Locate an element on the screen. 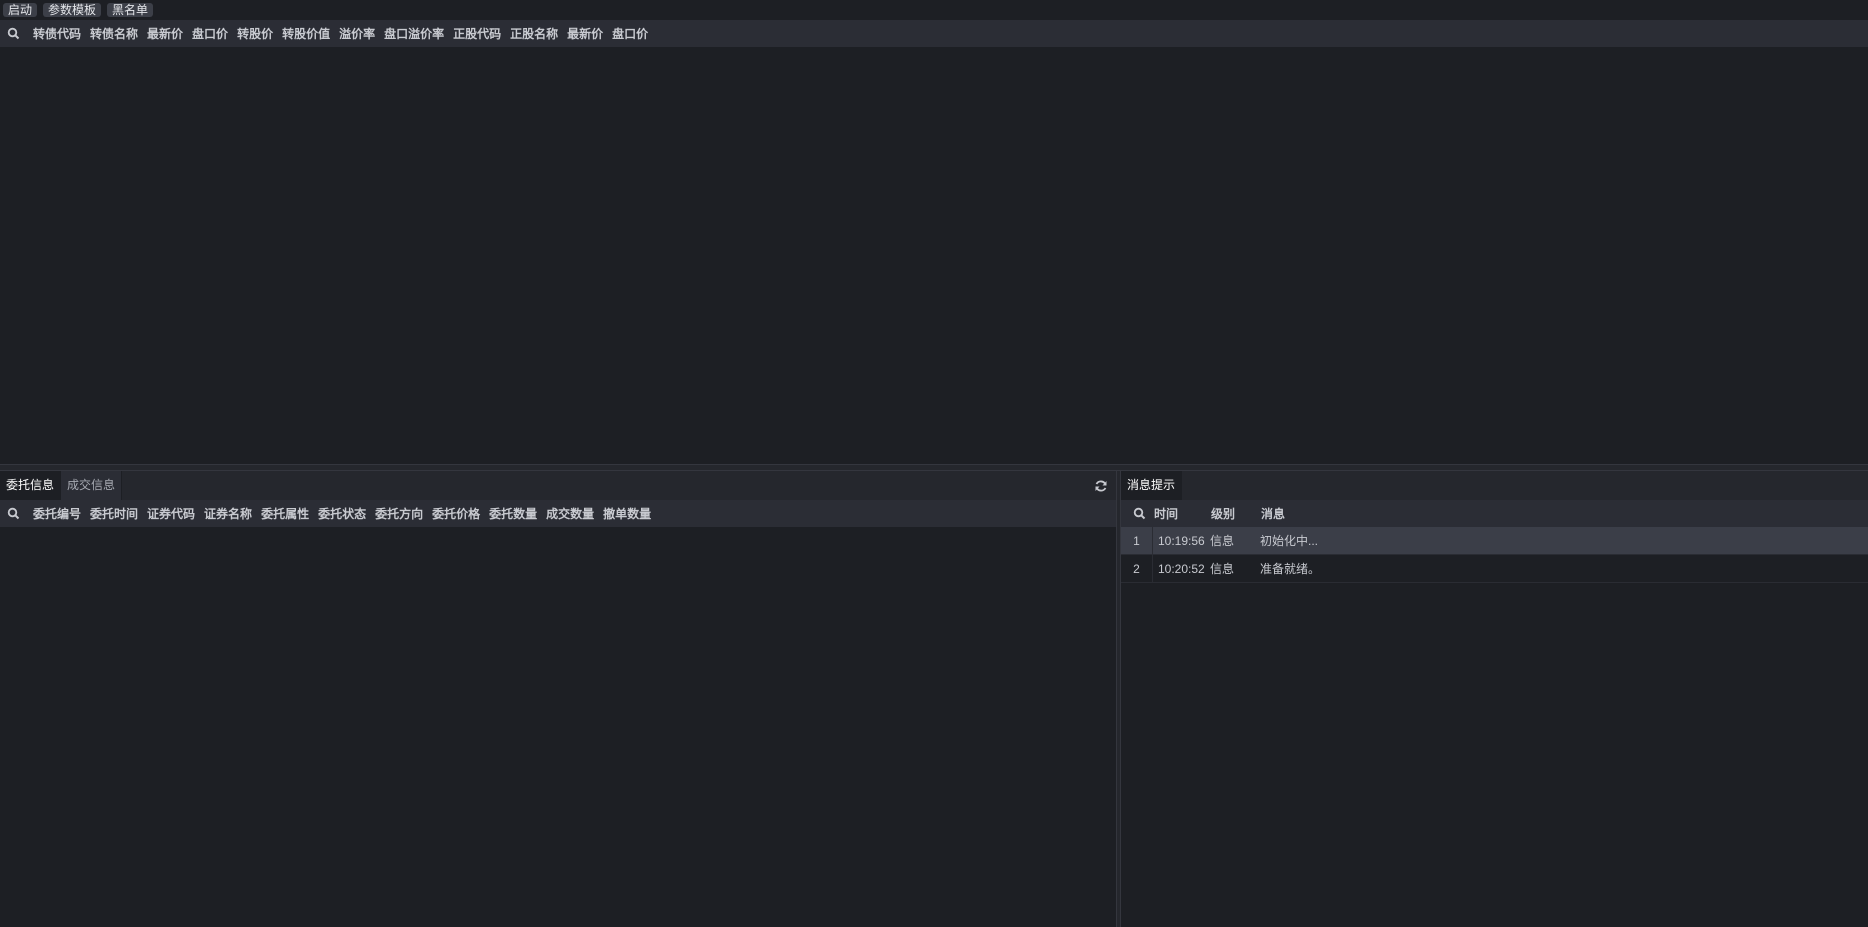 This screenshot has height=927, width=1868. column-header: 委托状态 is located at coordinates (342, 513).